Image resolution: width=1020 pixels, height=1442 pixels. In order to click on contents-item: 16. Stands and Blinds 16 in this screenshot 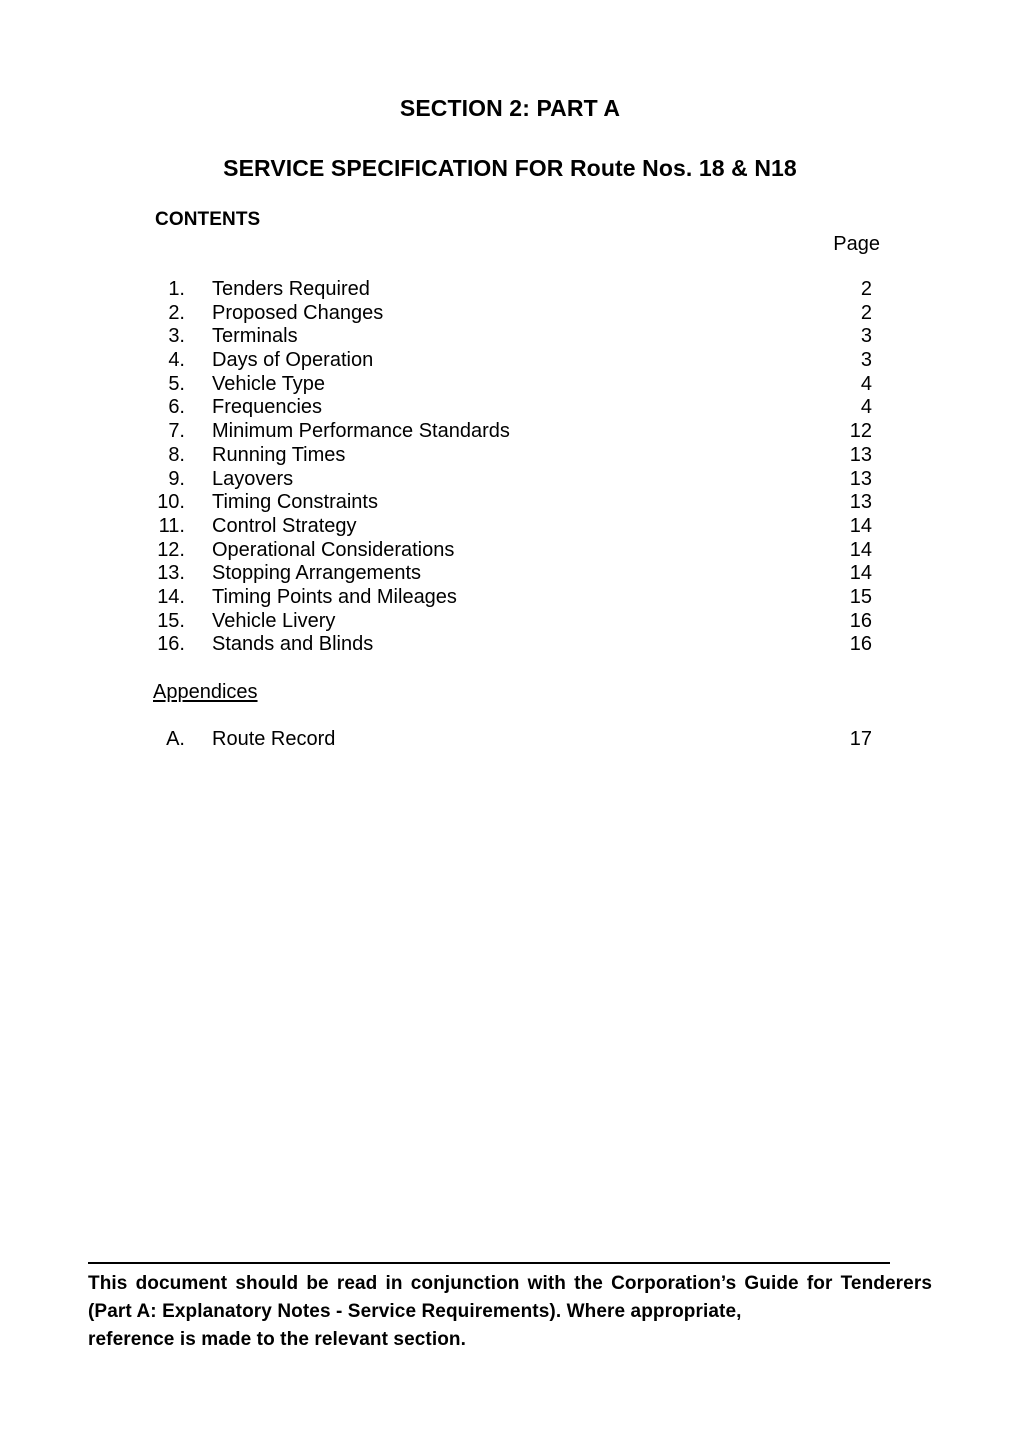, I will do `click(510, 645)`.